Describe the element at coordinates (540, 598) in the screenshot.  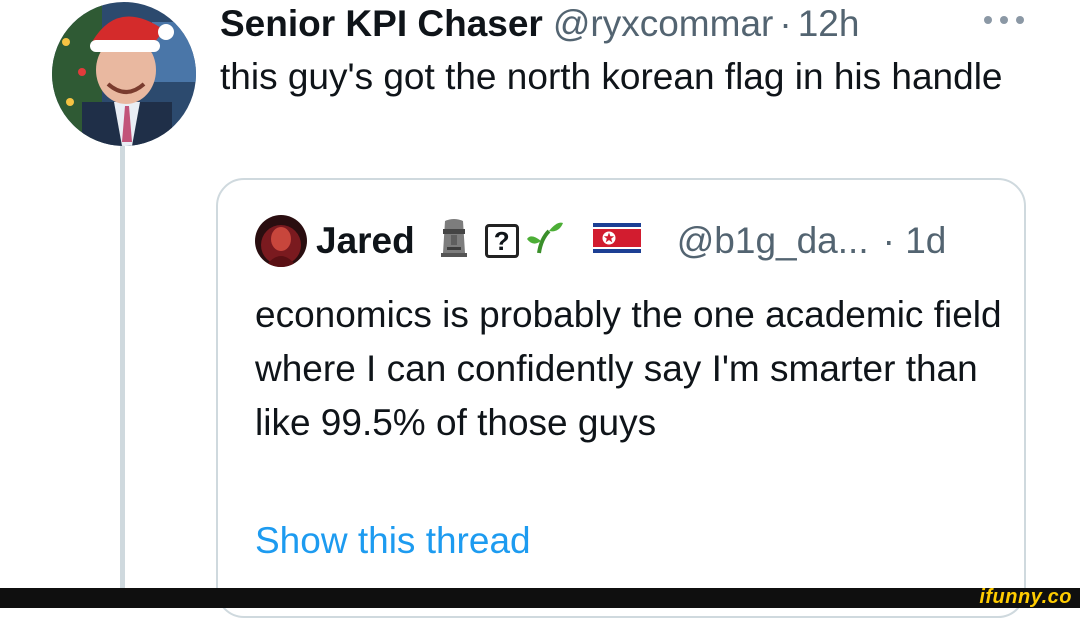
I see `watermark-bar` at that location.